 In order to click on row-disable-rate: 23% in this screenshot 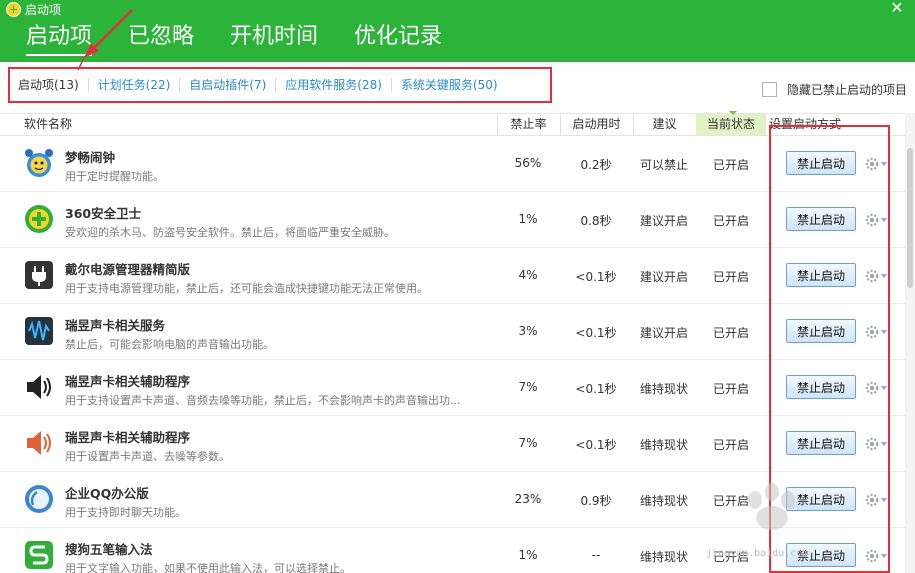, I will do `click(528, 499)`.